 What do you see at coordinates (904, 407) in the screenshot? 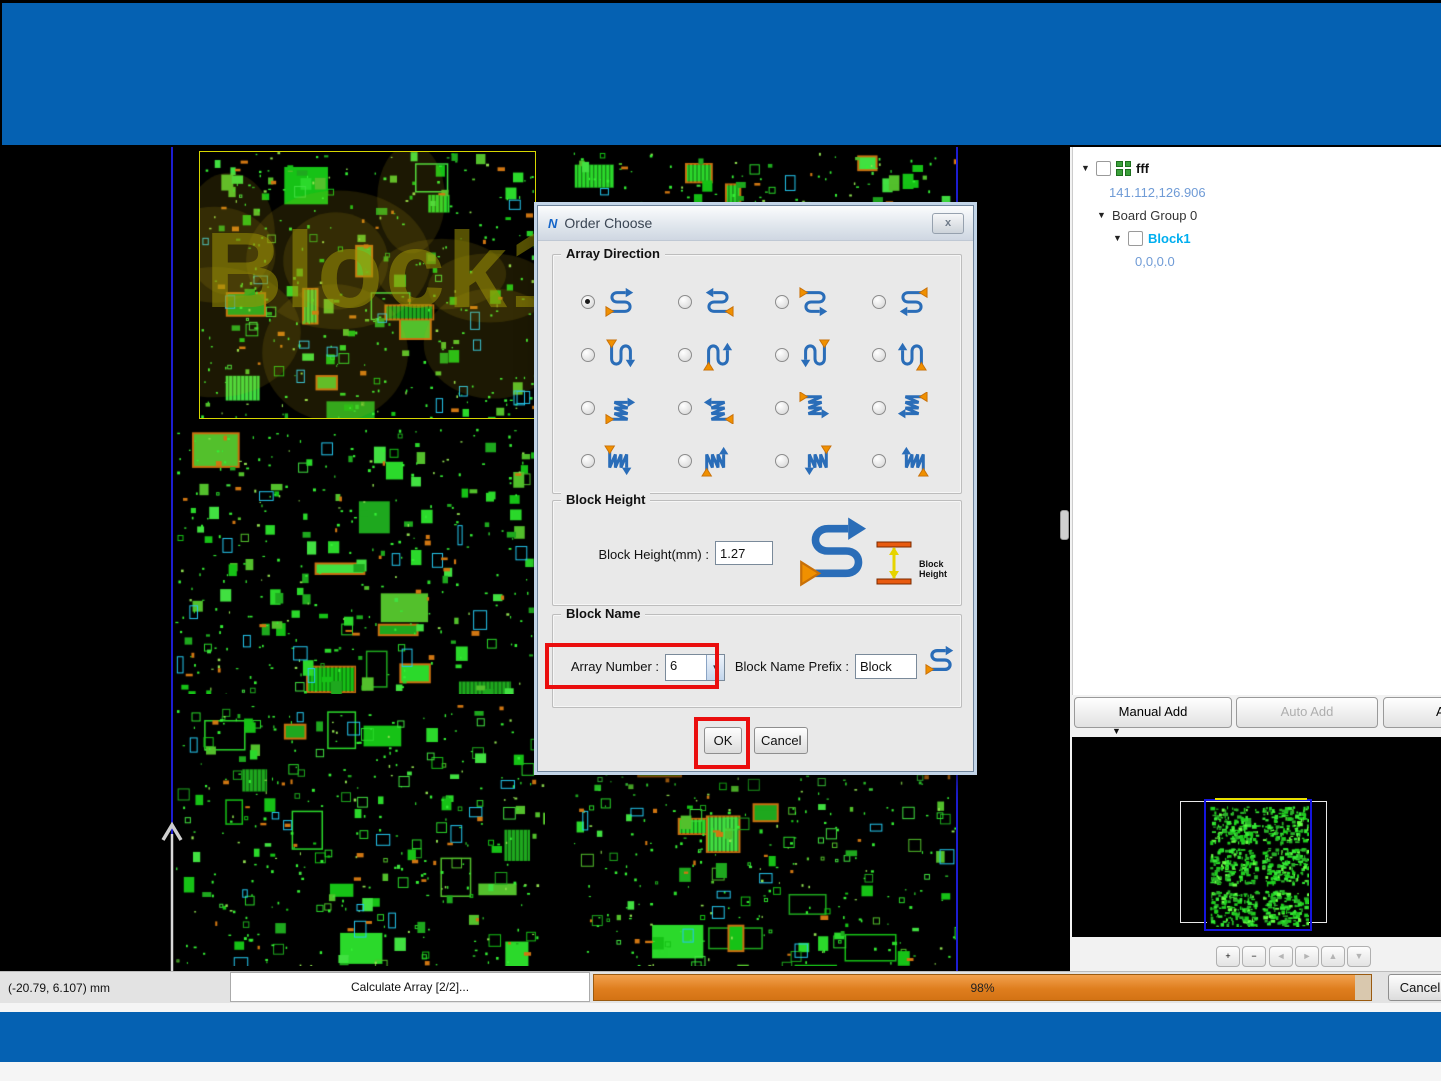
I see `direction-option-zigzag-left-start-top-right` at bounding box center [904, 407].